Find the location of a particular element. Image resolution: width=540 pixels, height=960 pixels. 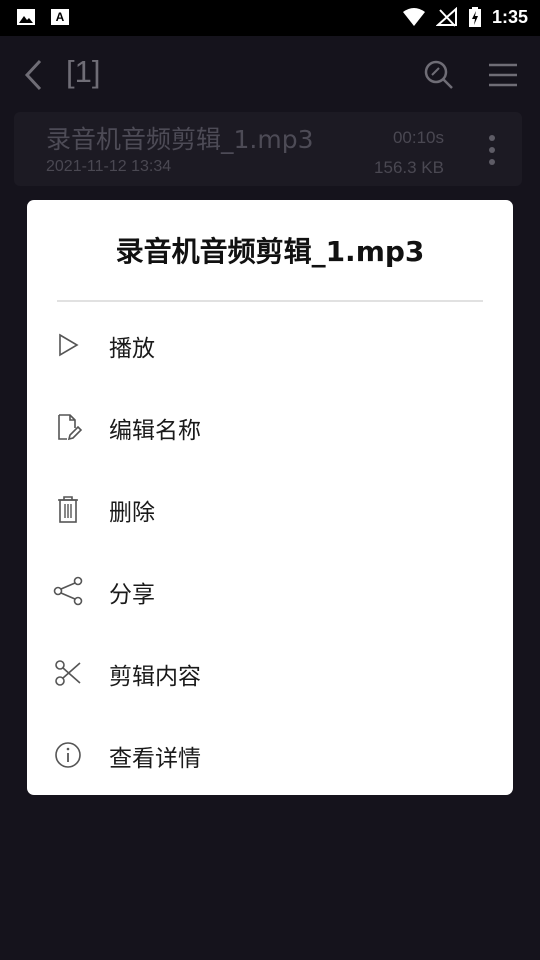

menu-item-label: 播放 is located at coordinates (132, 349).